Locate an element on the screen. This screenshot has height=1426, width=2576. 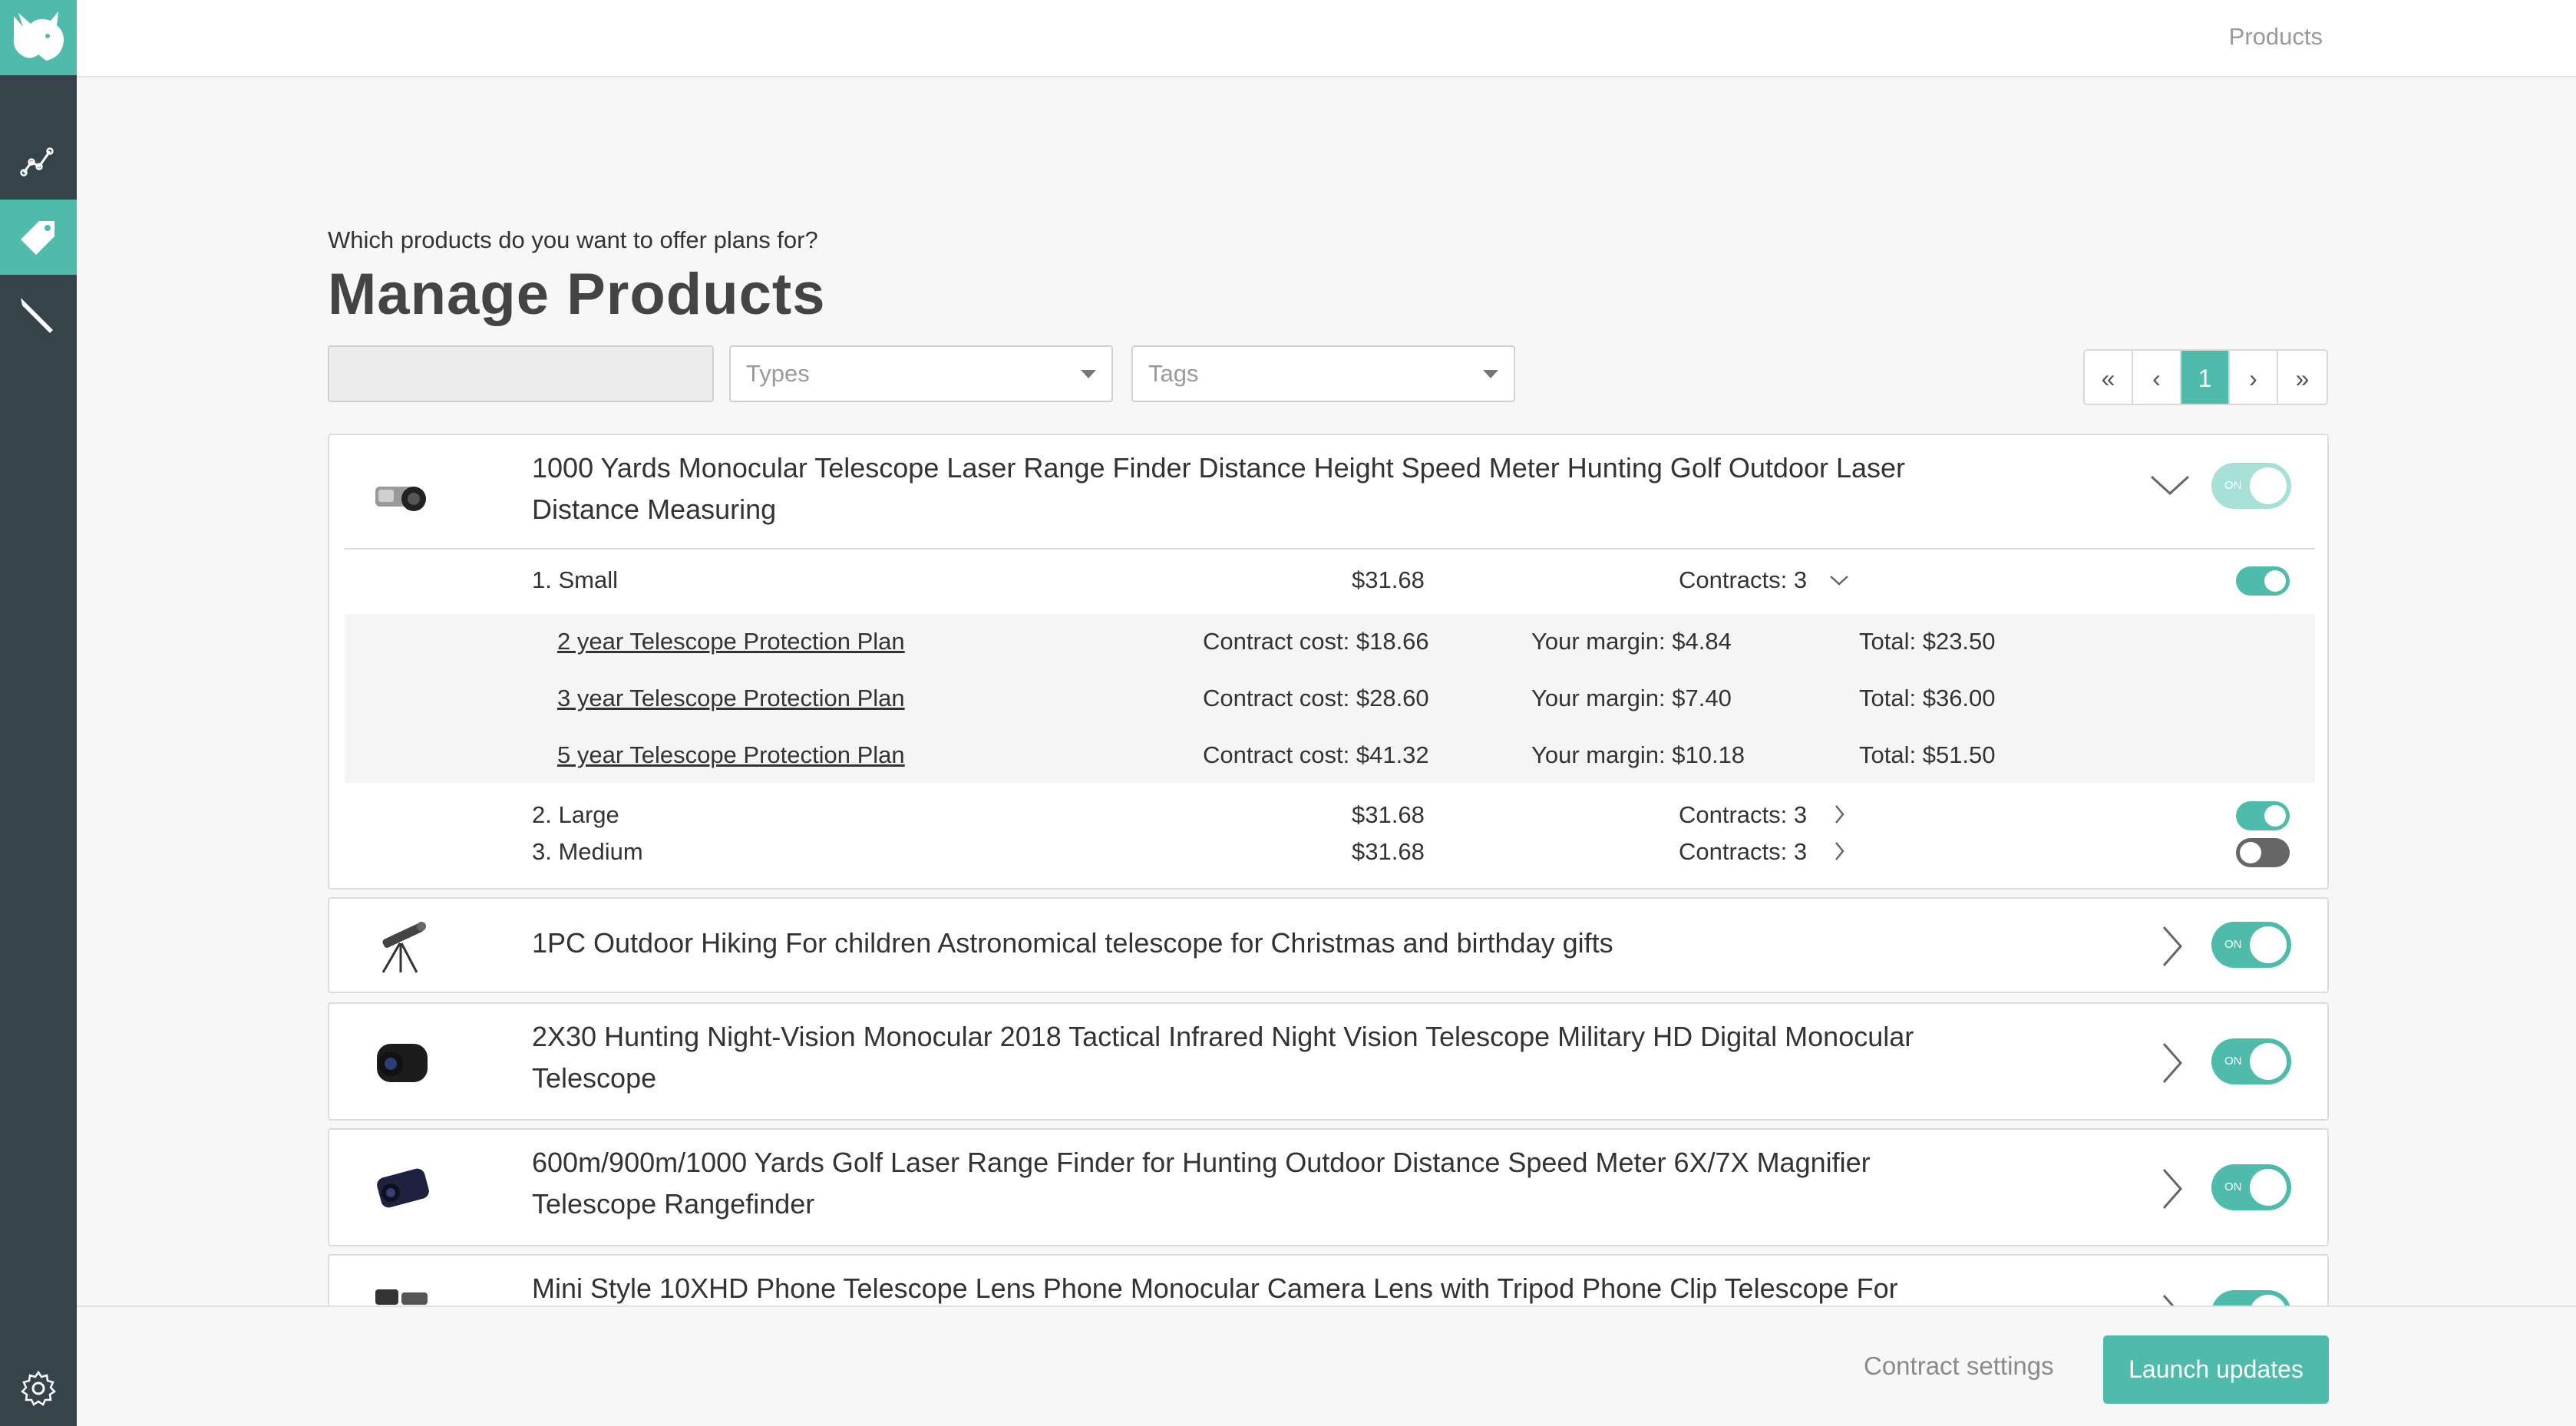
variant-name: 3. Medium is located at coordinates (587, 851).